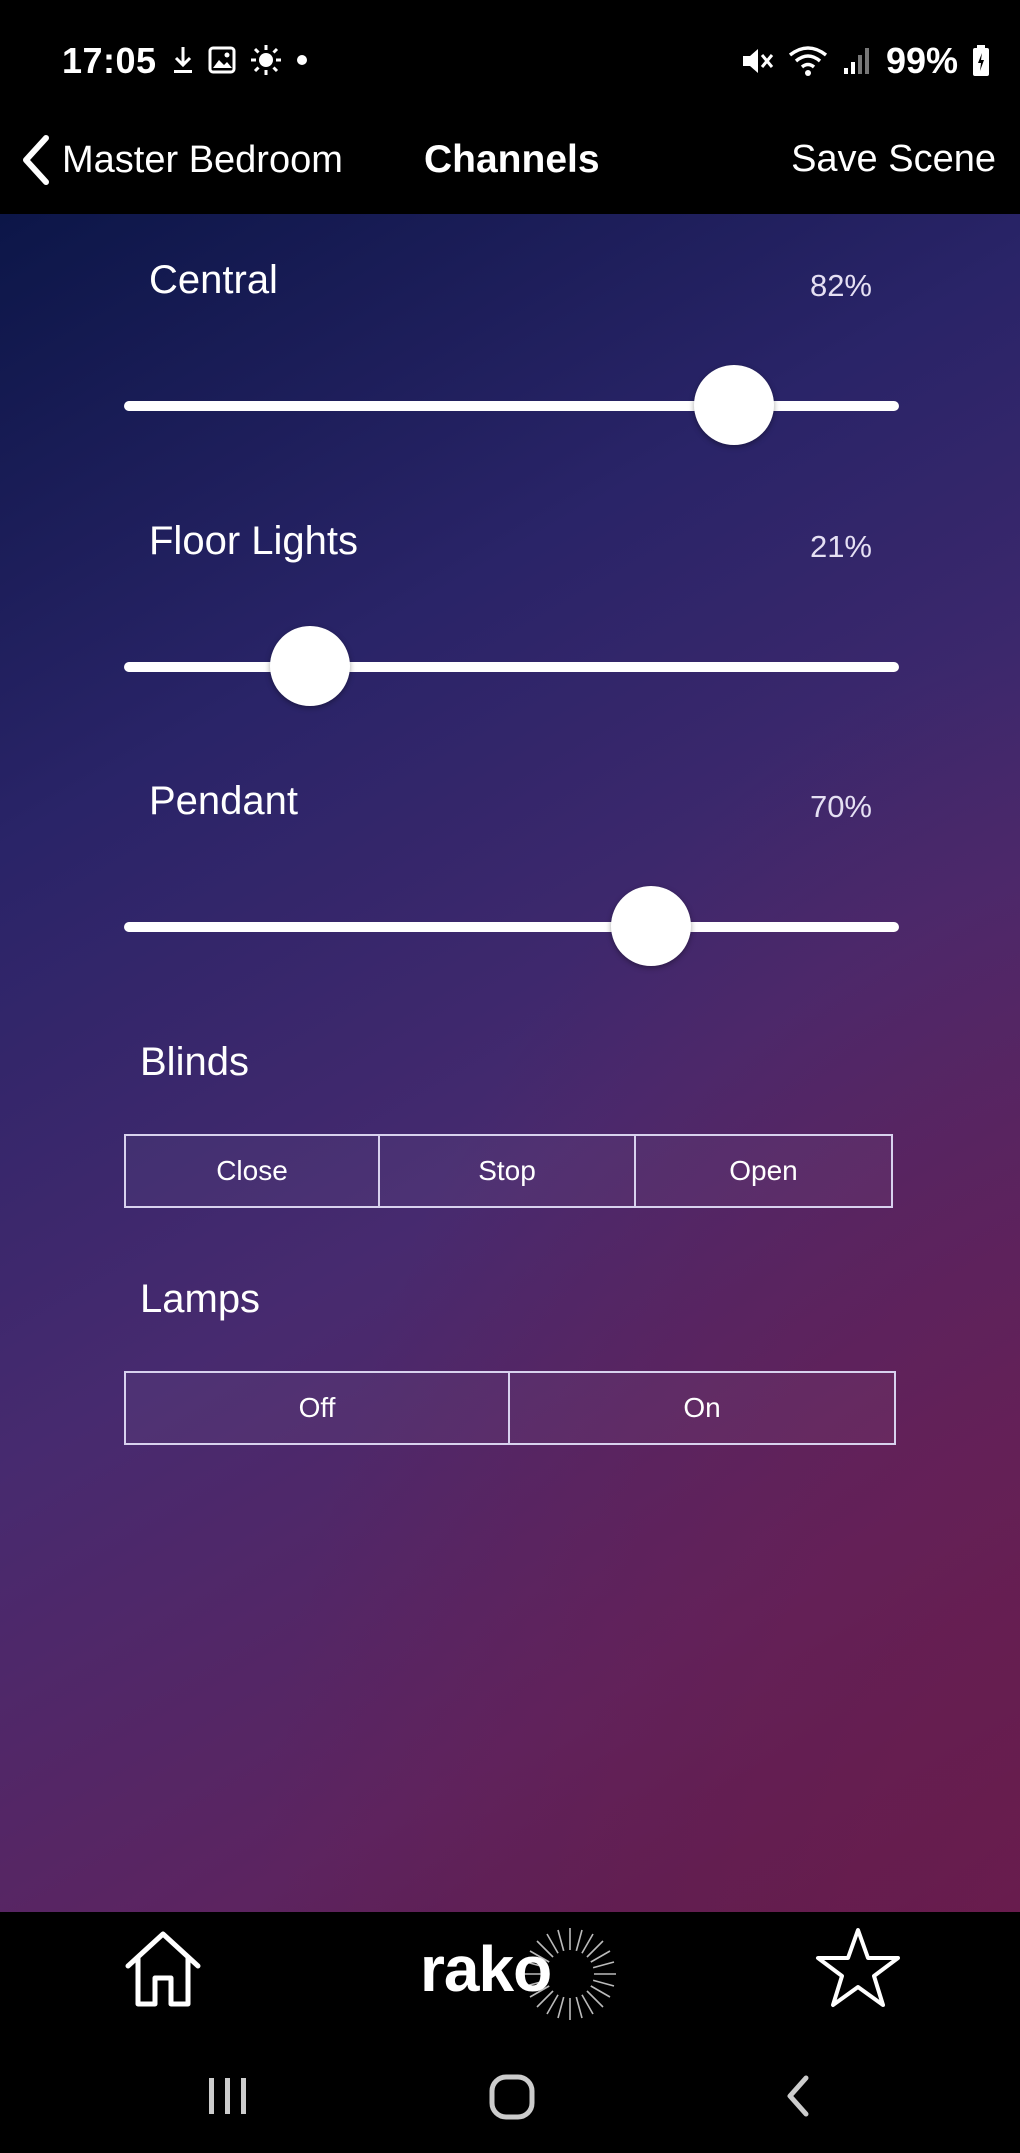 The width and height of the screenshot is (1020, 2153). What do you see at coordinates (213, 280) in the screenshot?
I see `channel-label-central: Central` at bounding box center [213, 280].